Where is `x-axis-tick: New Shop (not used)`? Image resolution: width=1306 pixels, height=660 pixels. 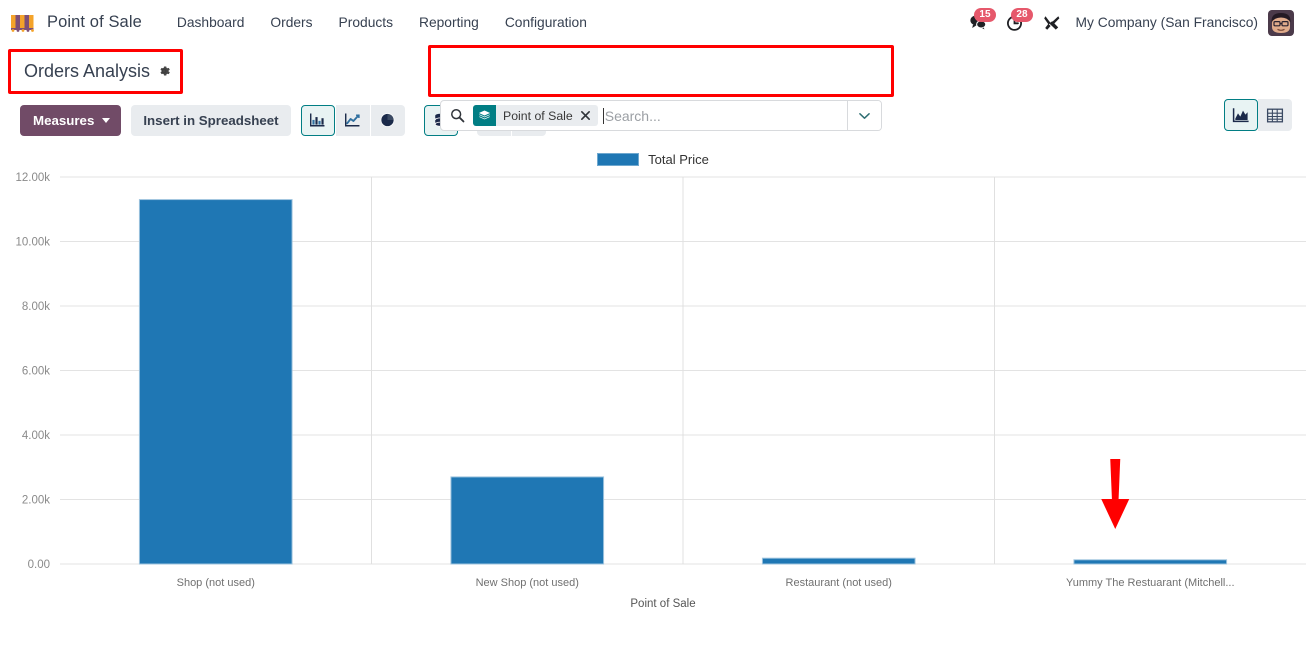 x-axis-tick: New Shop (not used) is located at coordinates (527, 583).